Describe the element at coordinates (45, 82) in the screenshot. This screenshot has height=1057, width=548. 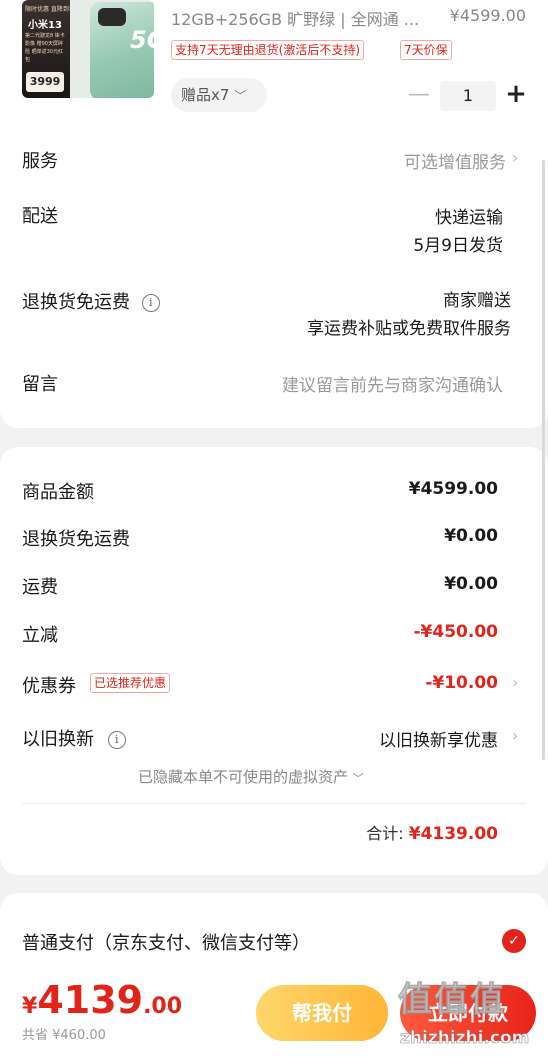
I see `promo-price: 3999` at that location.